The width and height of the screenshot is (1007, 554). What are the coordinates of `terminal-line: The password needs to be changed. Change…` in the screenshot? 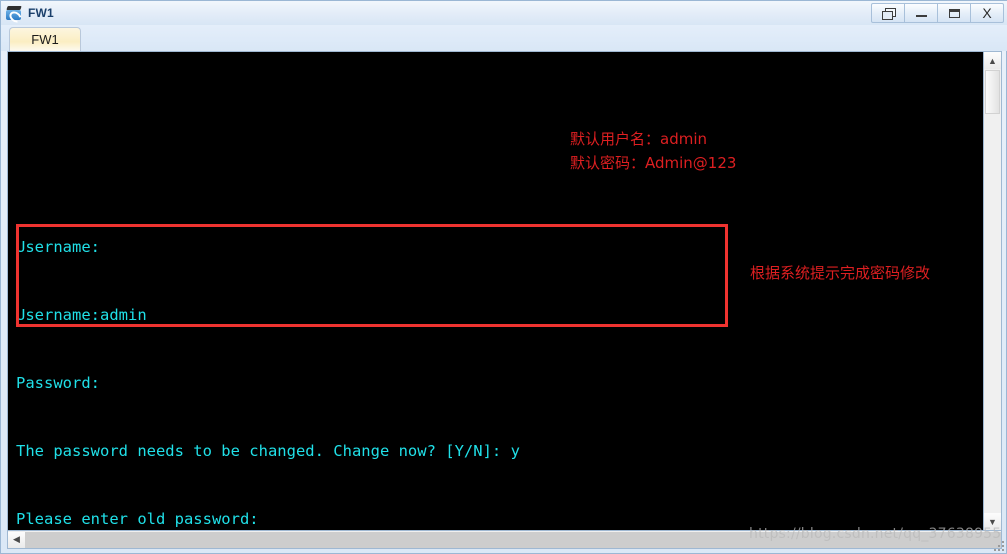 It's located at (268, 450).